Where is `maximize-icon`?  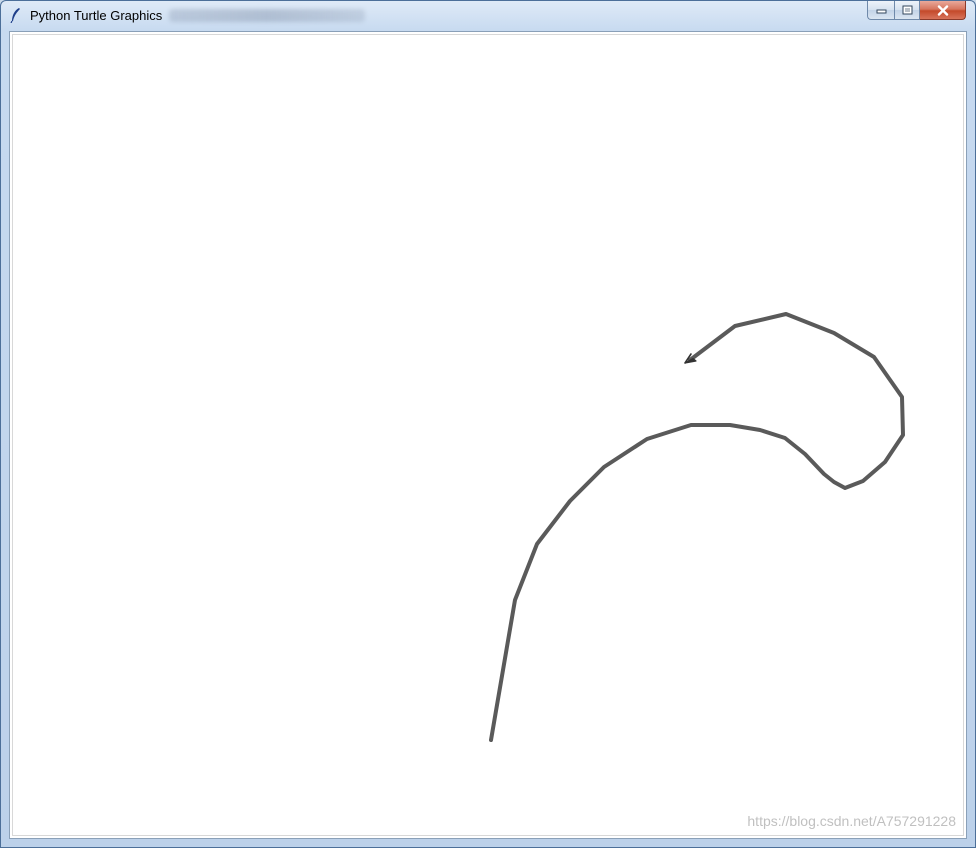 maximize-icon is located at coordinates (907, 10).